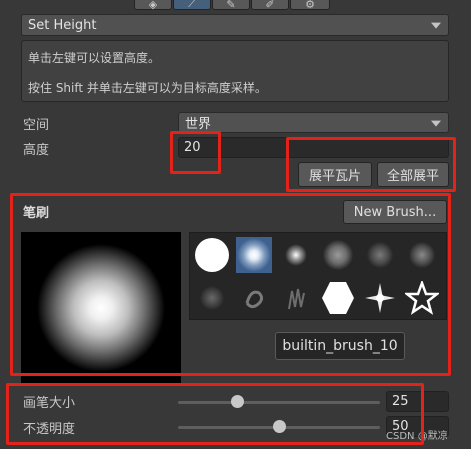 The image size is (471, 449). What do you see at coordinates (235, 71) in the screenshot?
I see `help-box: 单击左键可以设置高度。 按住 Shift 并单击左键可以为目标高度采样。` at bounding box center [235, 71].